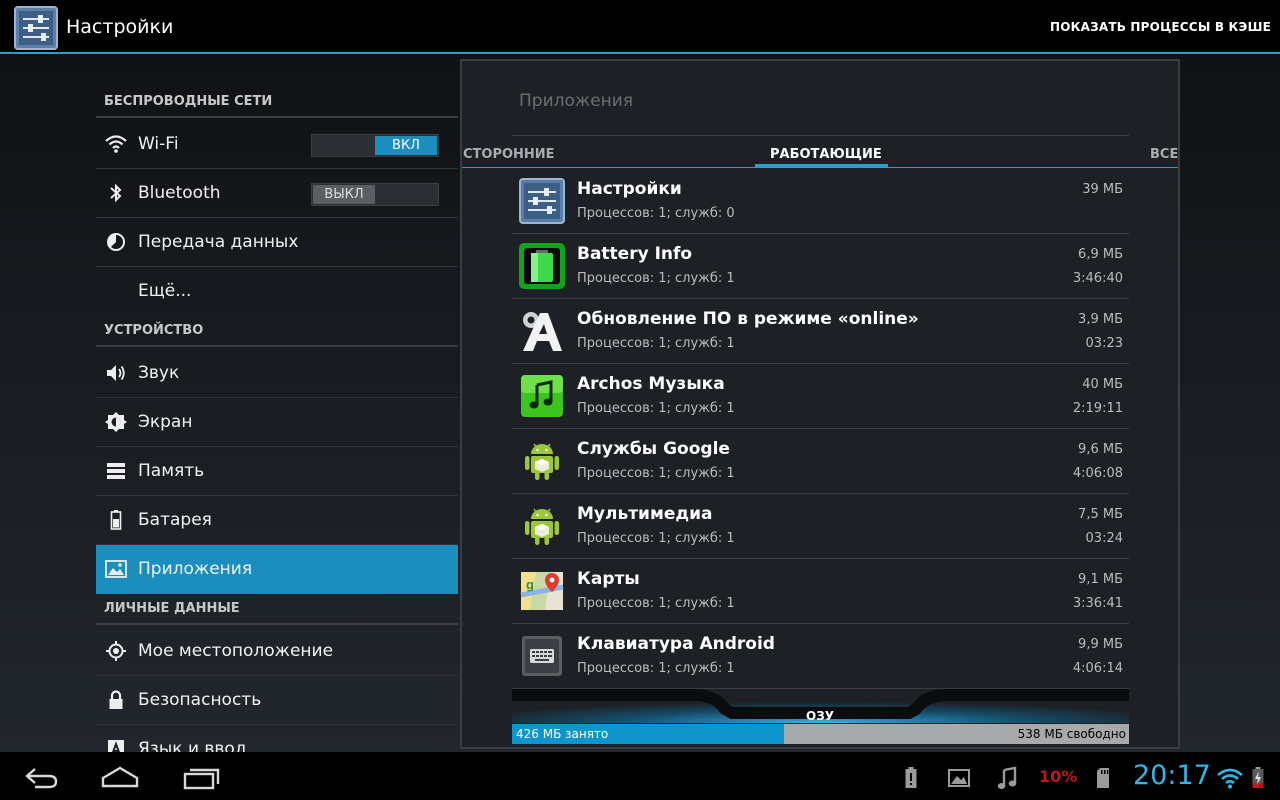 Image resolution: width=1280 pixels, height=800 pixels. I want to click on sidebar-item-storage: Память, so click(277, 471).